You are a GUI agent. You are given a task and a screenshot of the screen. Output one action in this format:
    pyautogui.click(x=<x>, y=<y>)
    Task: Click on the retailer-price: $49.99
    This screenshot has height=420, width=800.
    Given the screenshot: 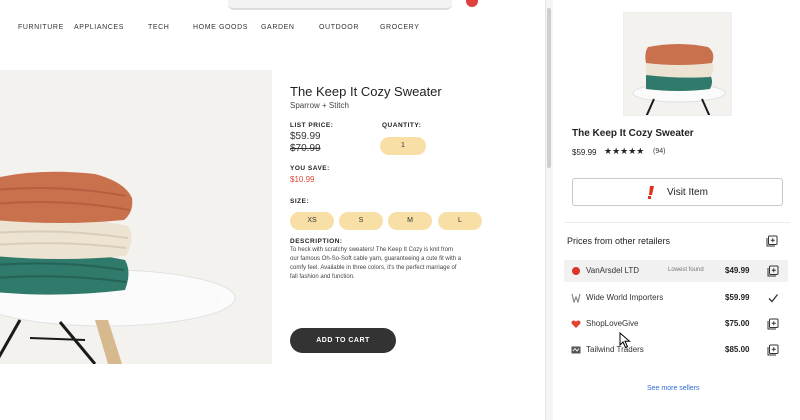 What is the action you would take?
    pyautogui.click(x=737, y=270)
    